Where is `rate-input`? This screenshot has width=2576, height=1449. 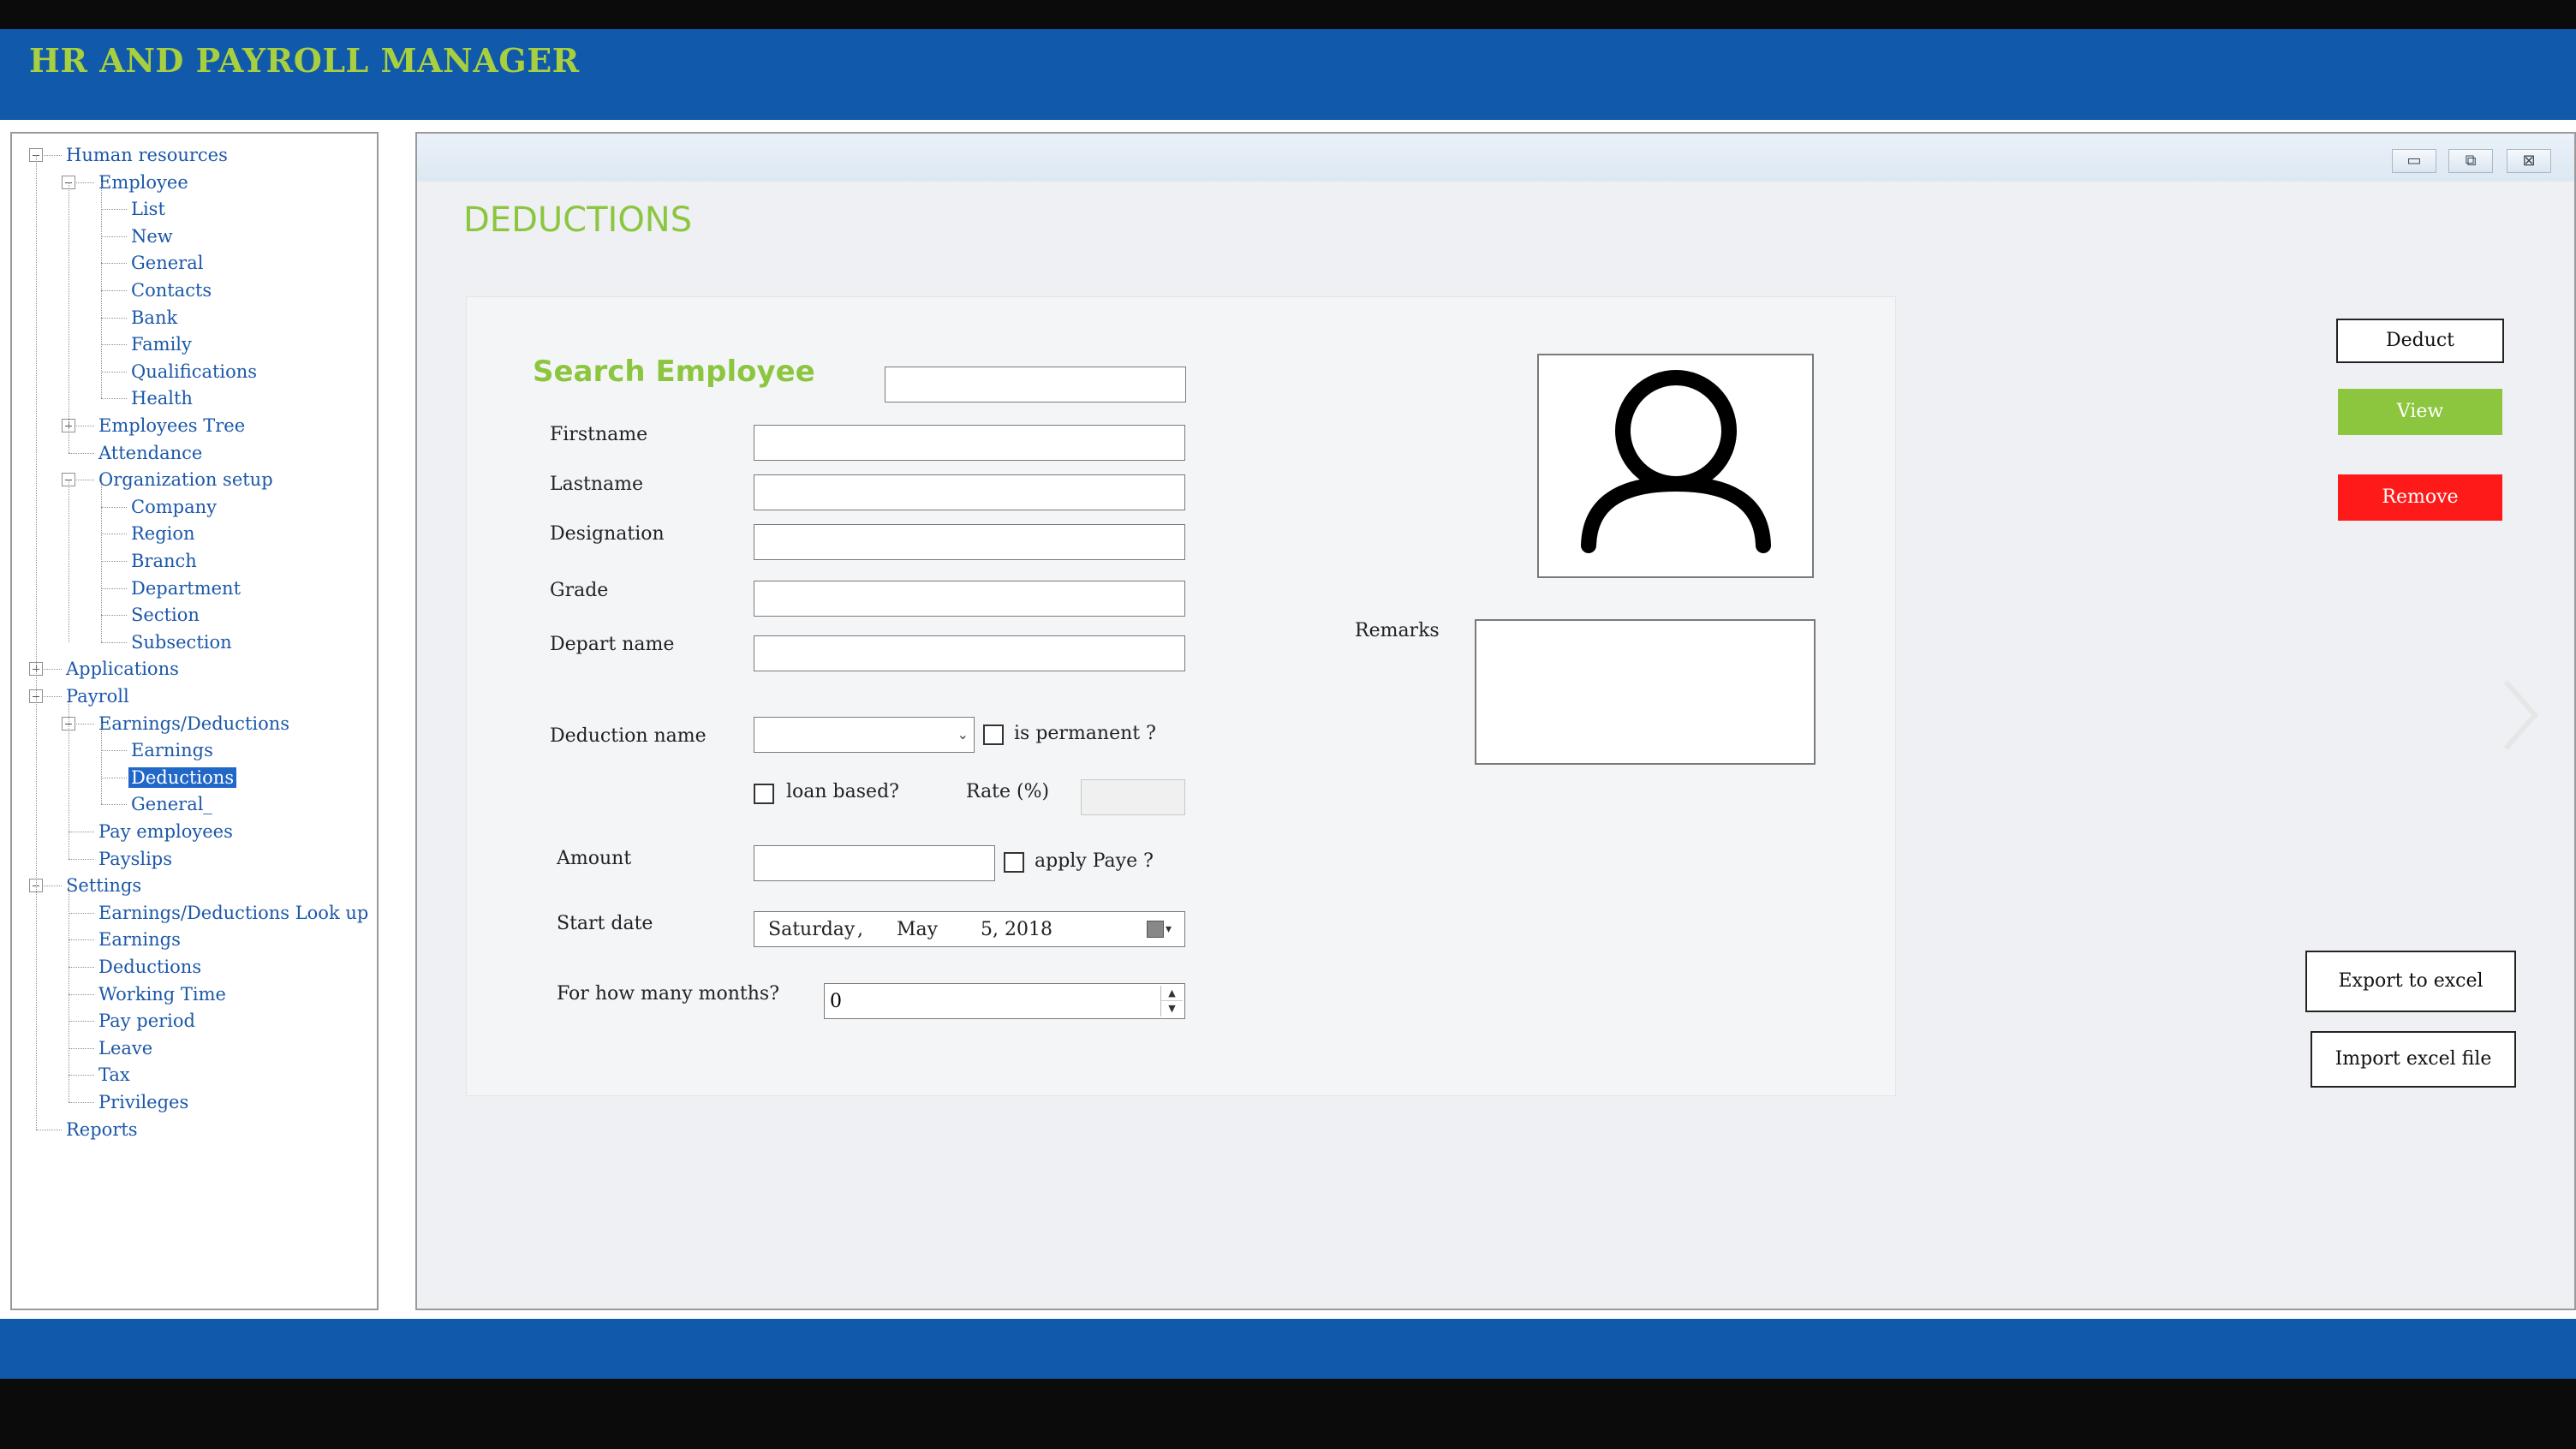 rate-input is located at coordinates (1133, 797).